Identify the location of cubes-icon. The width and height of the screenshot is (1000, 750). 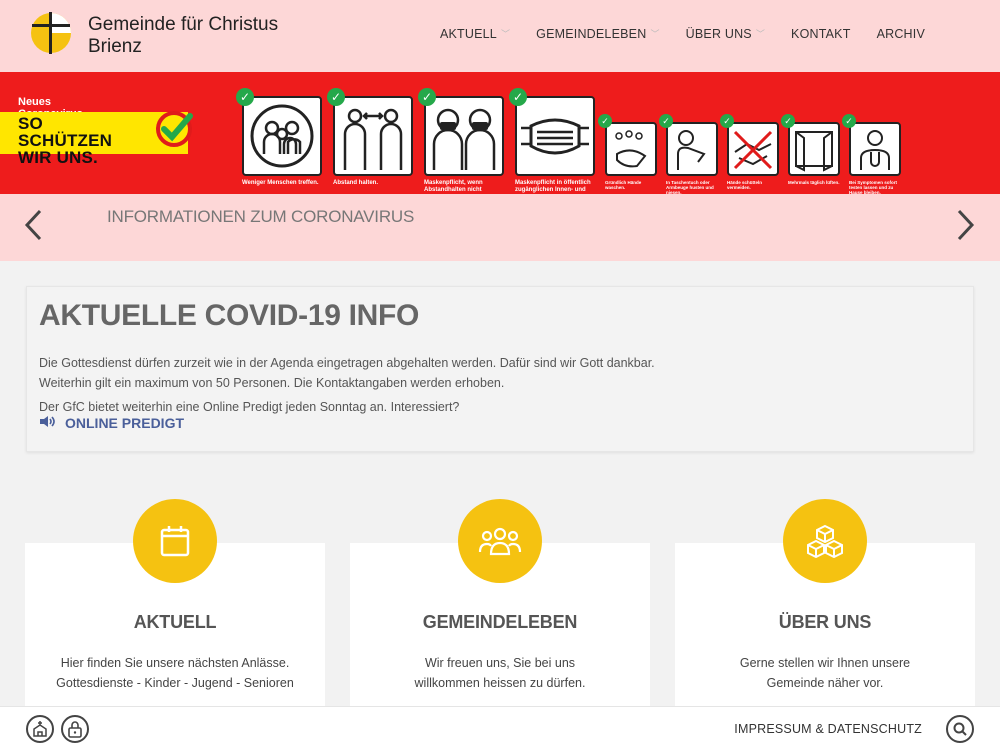
(825, 541).